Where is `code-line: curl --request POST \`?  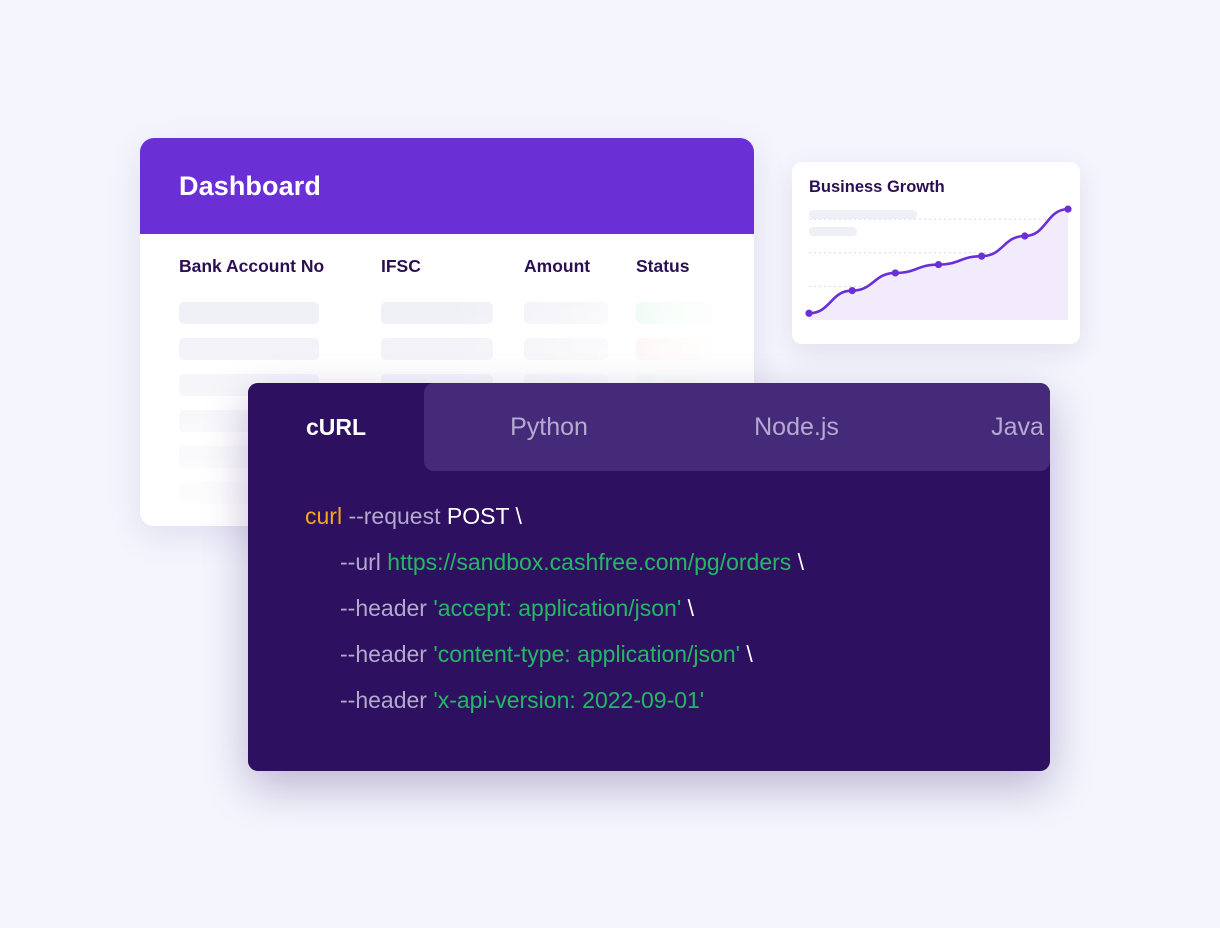
code-line: curl --request POST \ is located at coordinates (677, 516).